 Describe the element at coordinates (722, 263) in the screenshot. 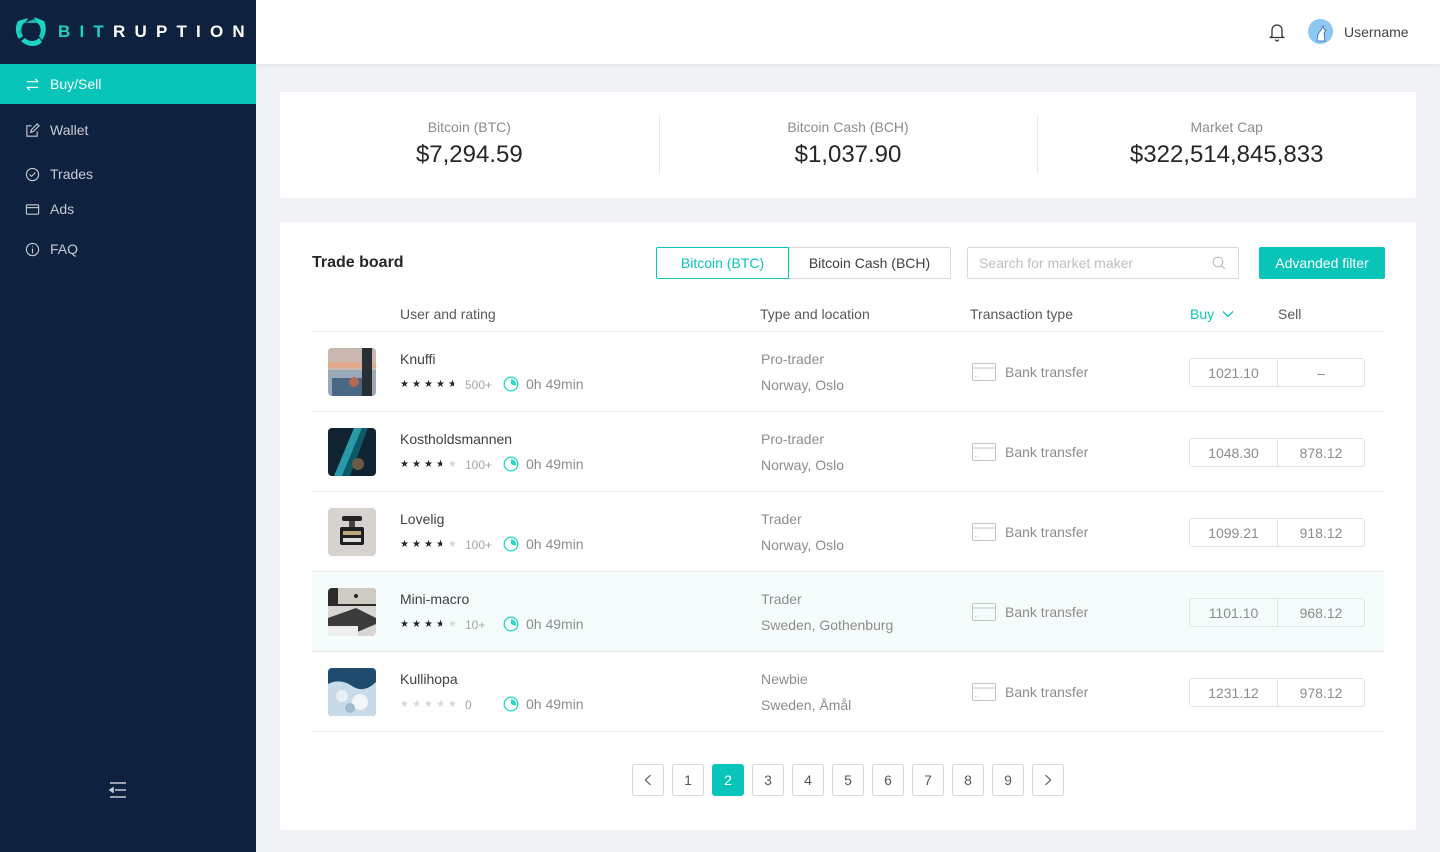

I see `tab-bitcoin-btc: Bitcoin (BTC)` at that location.